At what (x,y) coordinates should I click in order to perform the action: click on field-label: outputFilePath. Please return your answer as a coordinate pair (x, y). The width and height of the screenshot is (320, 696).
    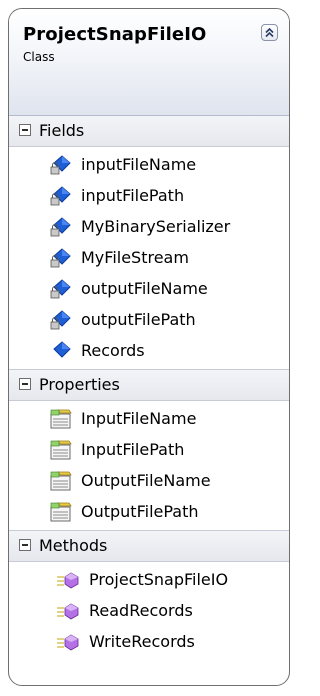
    Looking at the image, I should click on (138, 319).